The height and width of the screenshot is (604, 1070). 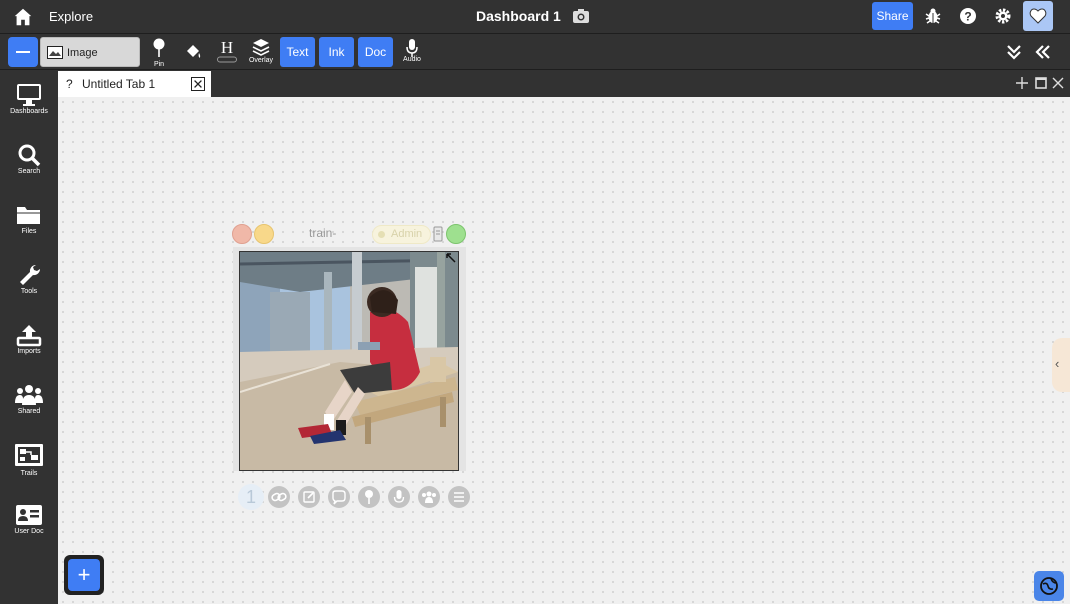 I want to click on gear-icon, so click(x=1003, y=16).